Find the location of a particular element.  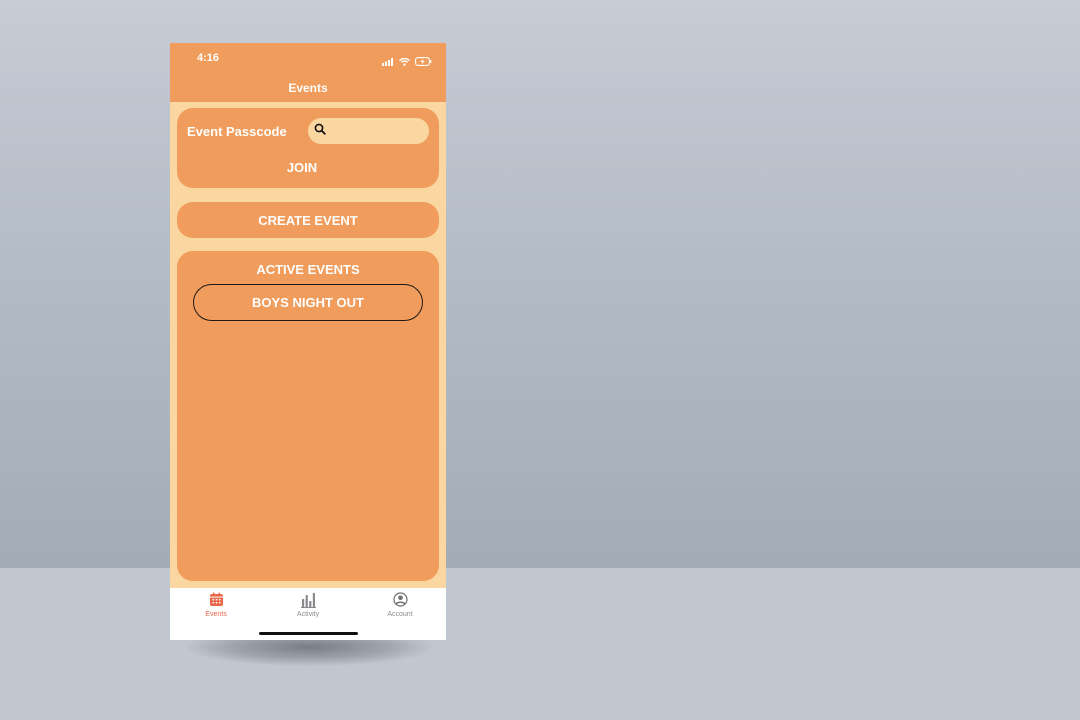

tab-account-label: Account is located at coordinates (400, 614).